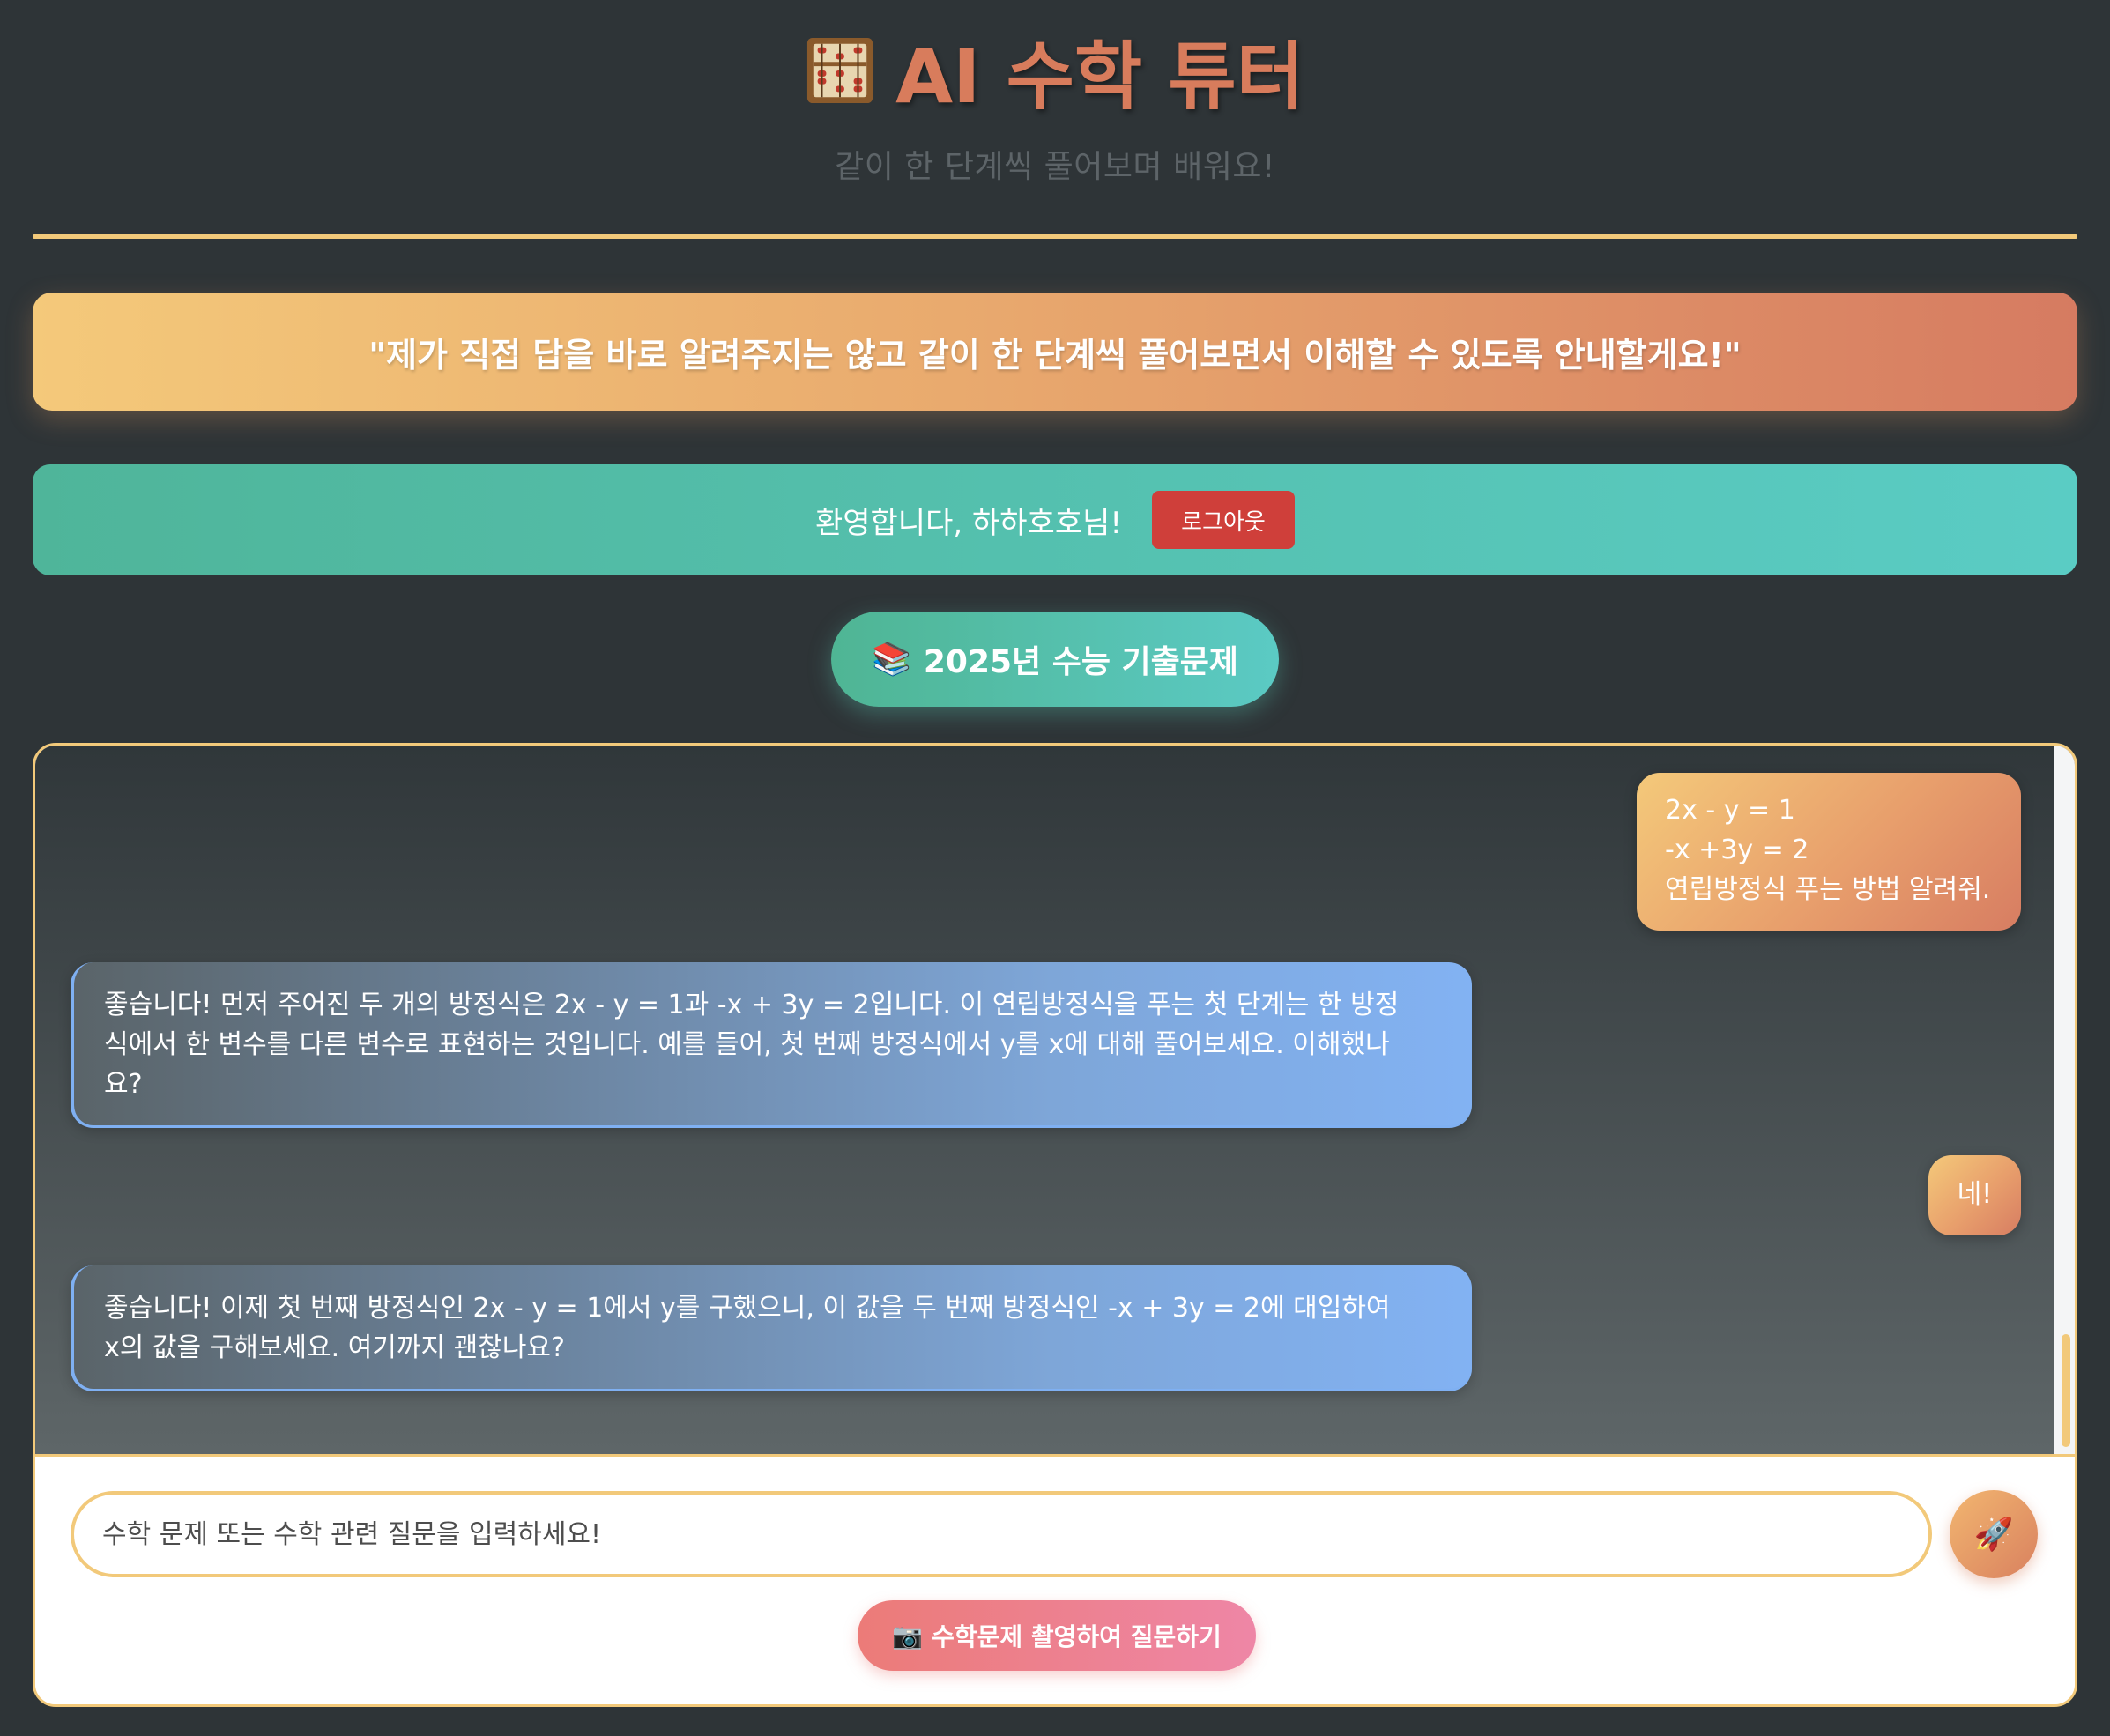 The height and width of the screenshot is (1736, 2110). What do you see at coordinates (1002, 1534) in the screenshot?
I see `question-input` at bounding box center [1002, 1534].